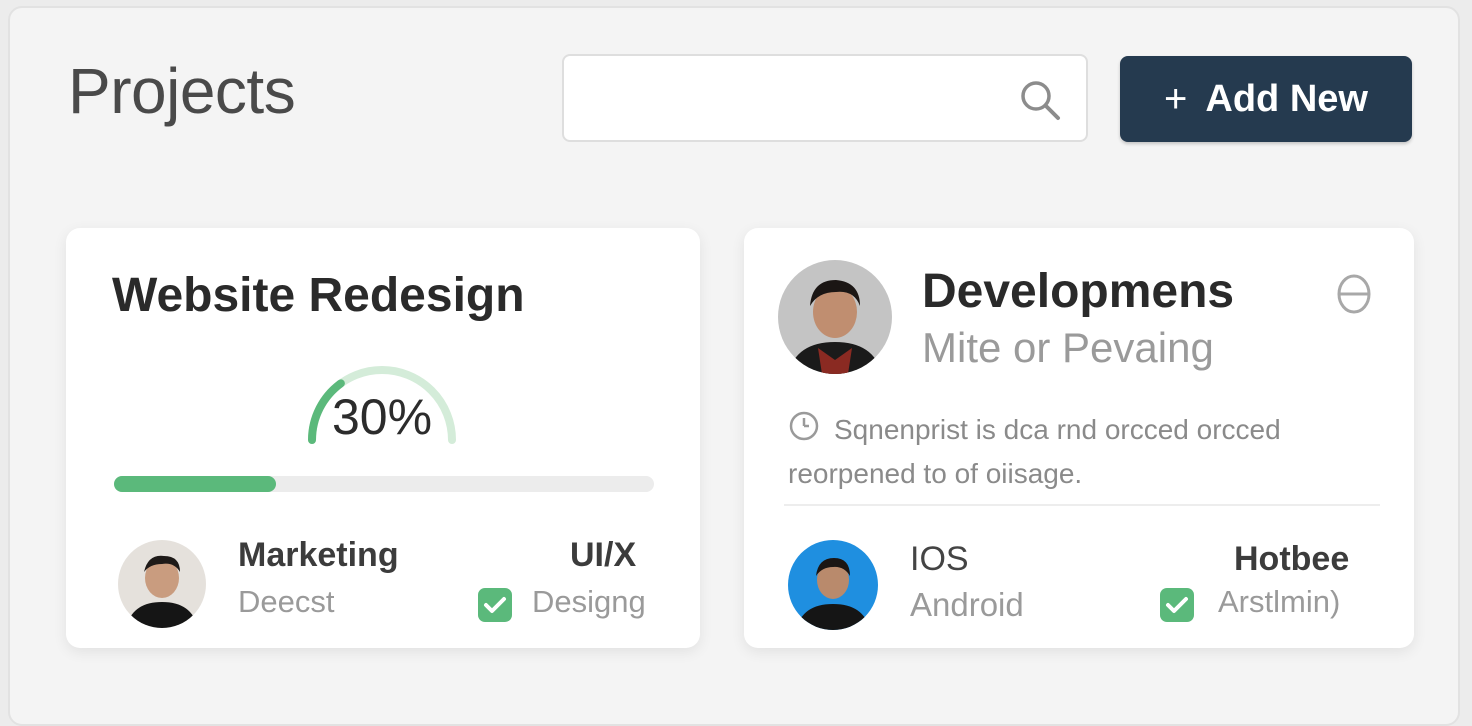 This screenshot has width=1472, height=726. What do you see at coordinates (182, 91) in the screenshot?
I see `page-title: Projects` at bounding box center [182, 91].